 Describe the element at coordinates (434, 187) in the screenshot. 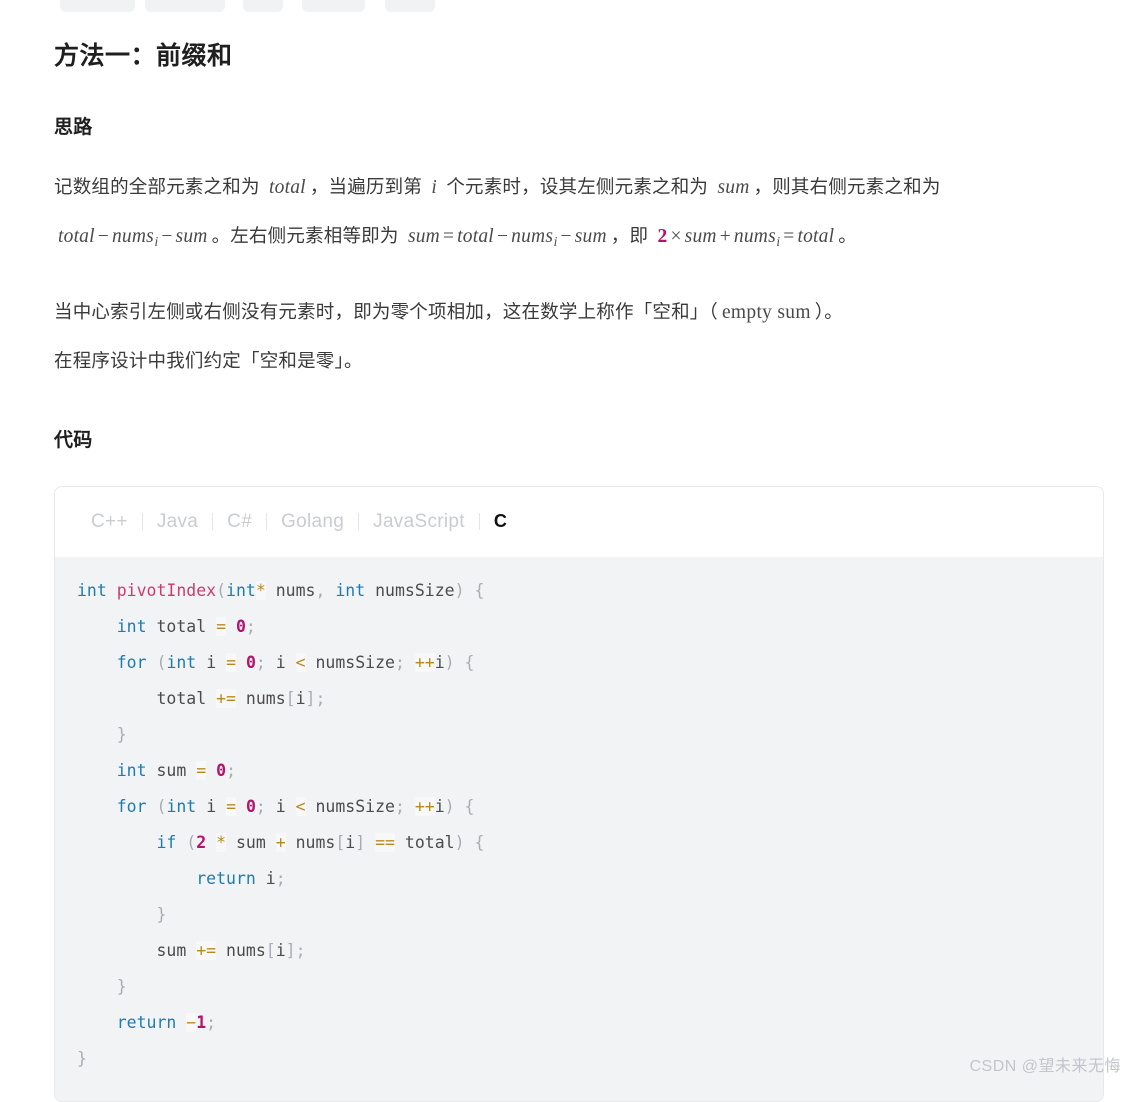

I see `math-i: i` at that location.